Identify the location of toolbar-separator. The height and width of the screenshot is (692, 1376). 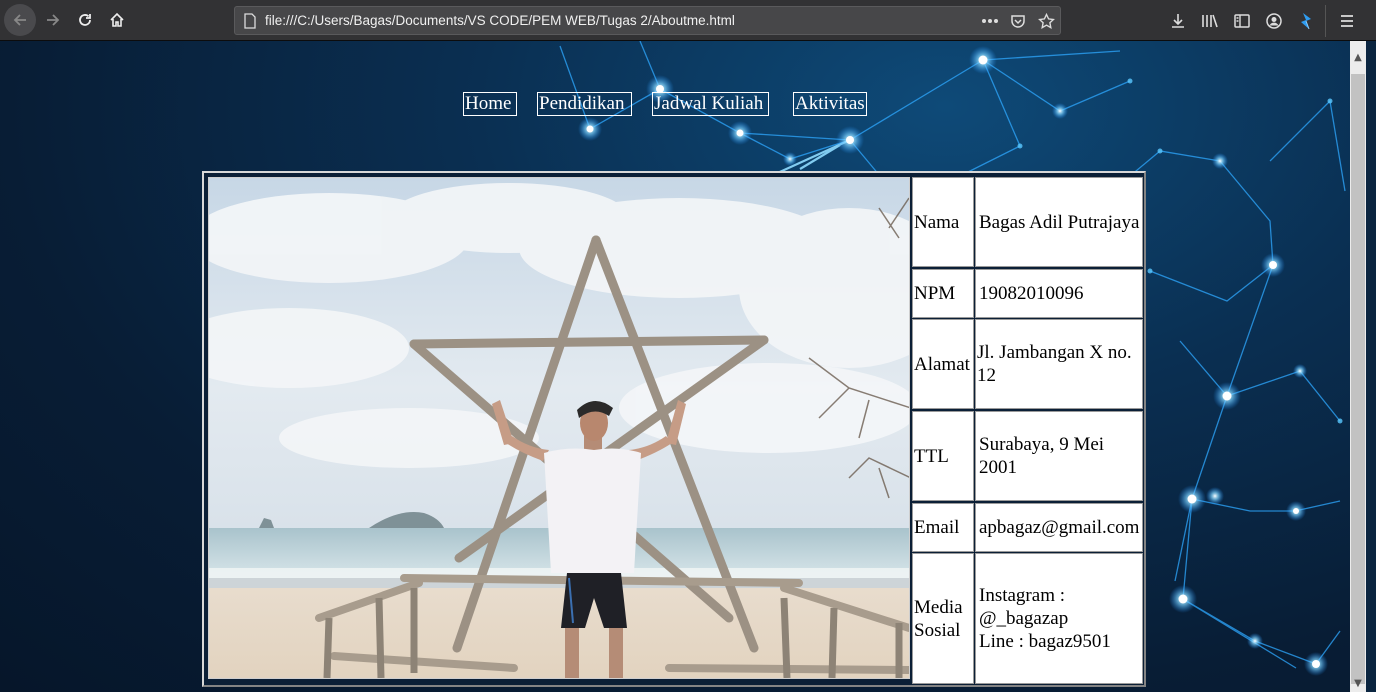
(1325, 21).